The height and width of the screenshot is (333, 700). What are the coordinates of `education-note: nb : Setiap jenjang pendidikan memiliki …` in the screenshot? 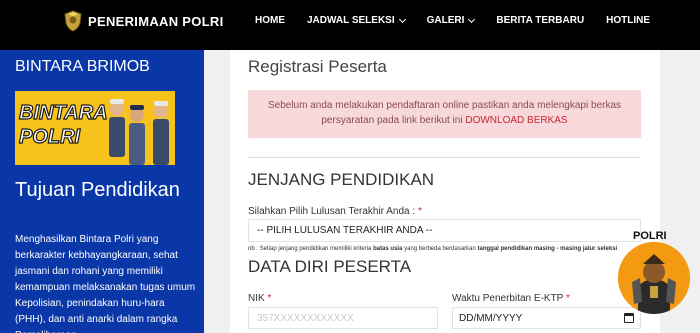 It's located at (432, 249).